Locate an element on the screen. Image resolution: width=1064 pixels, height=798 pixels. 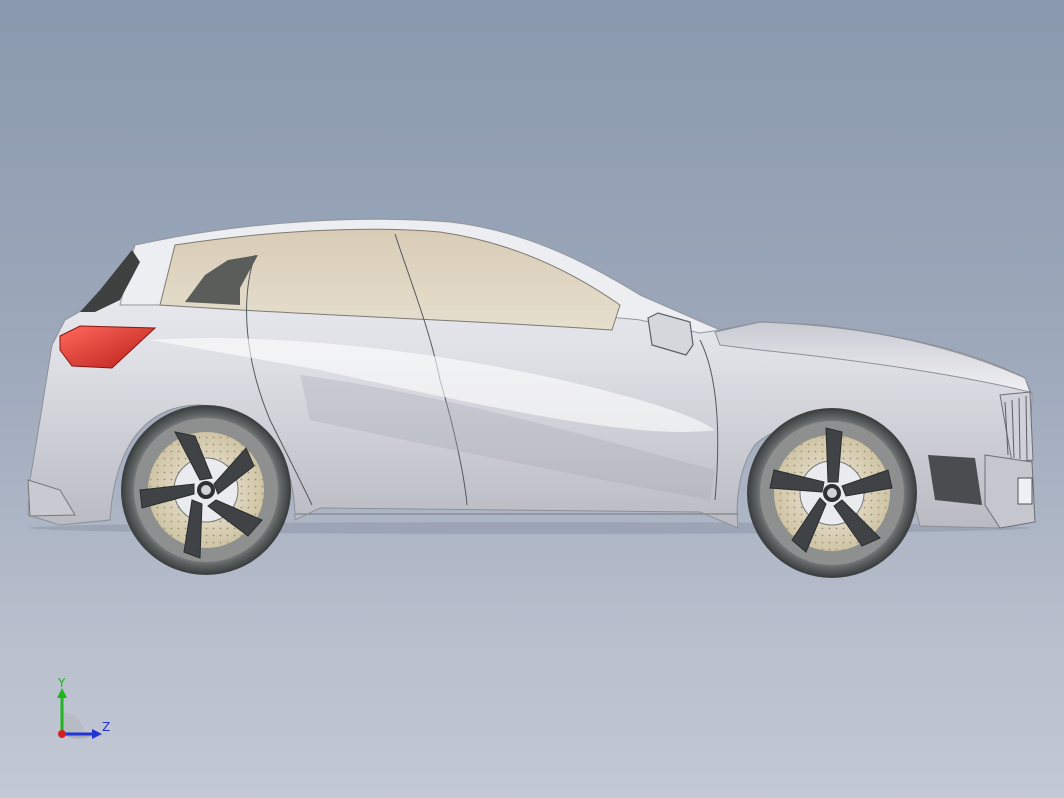
front-wheel is located at coordinates (832, 493).